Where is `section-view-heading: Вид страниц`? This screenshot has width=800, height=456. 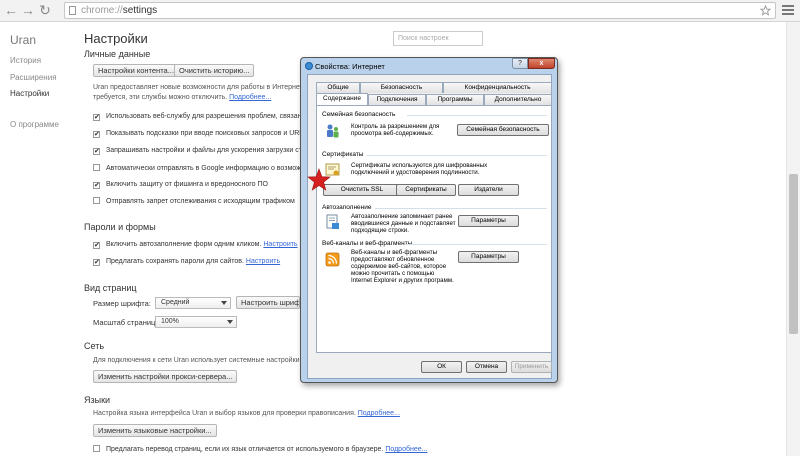 section-view-heading: Вид страниц is located at coordinates (110, 288).